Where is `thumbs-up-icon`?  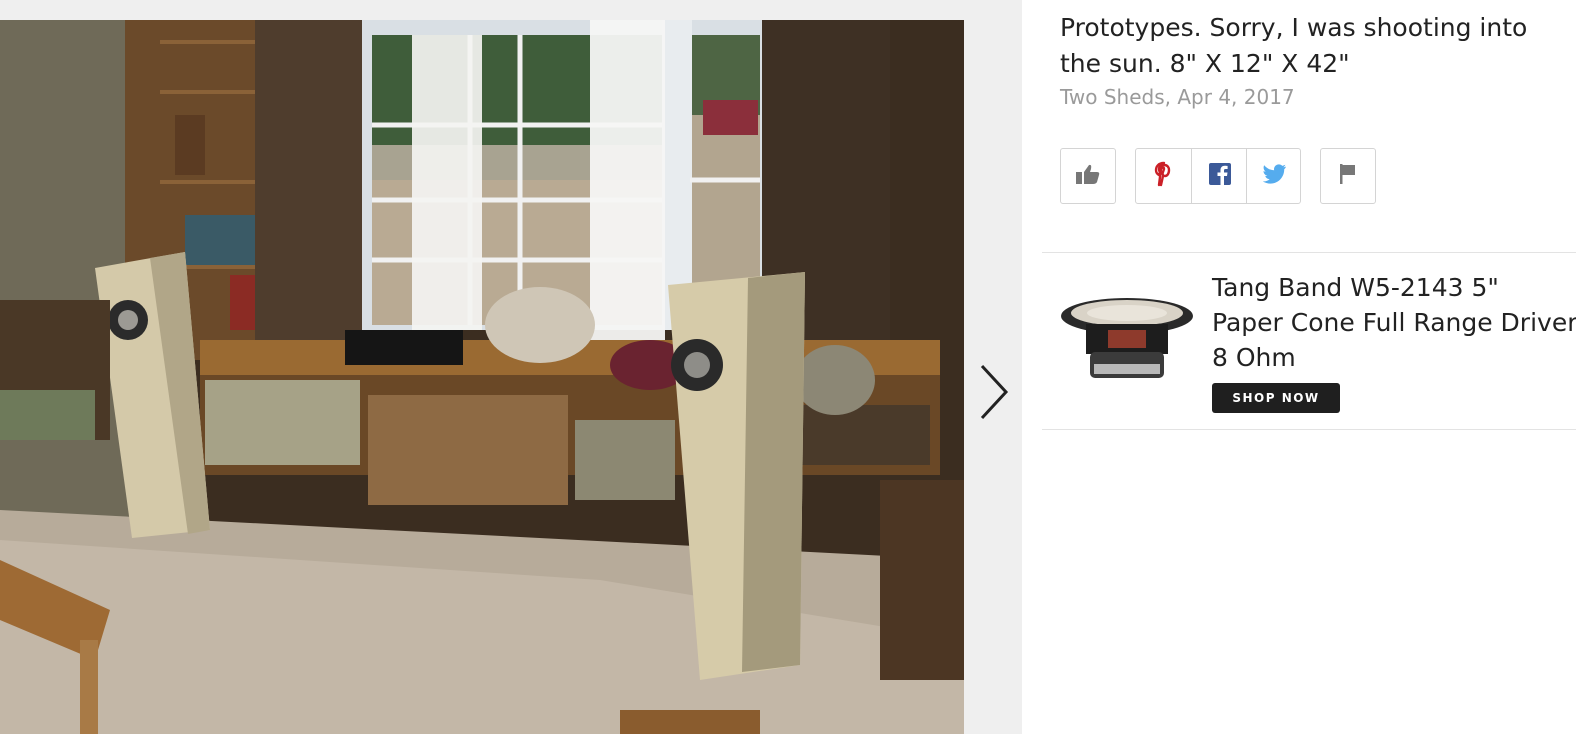
thumbs-up-icon is located at coordinates (1088, 176).